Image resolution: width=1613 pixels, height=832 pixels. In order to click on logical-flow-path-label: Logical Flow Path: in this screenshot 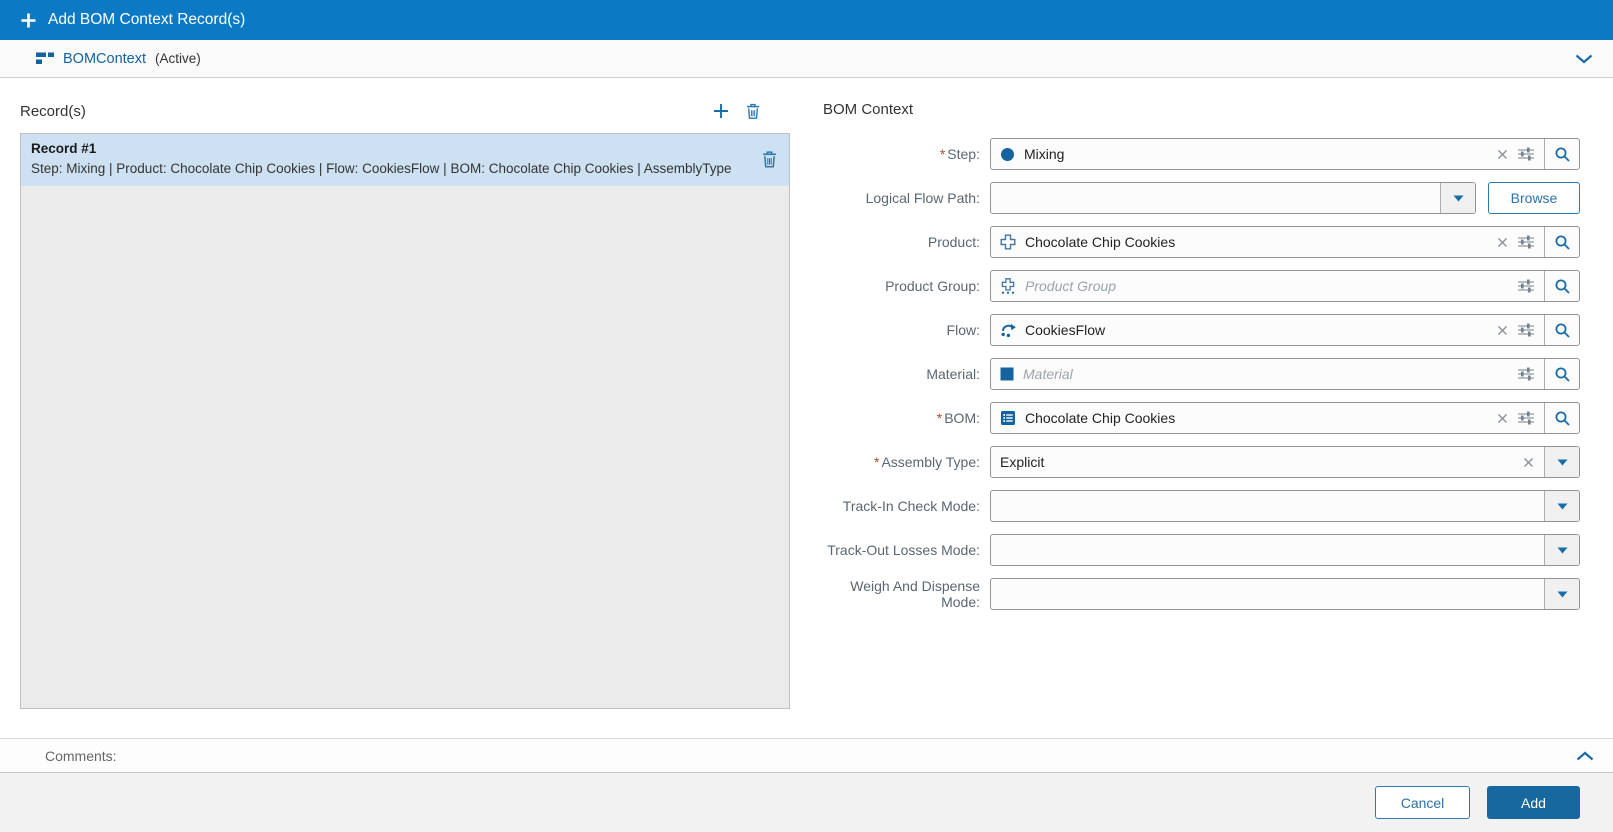, I will do `click(922, 198)`.